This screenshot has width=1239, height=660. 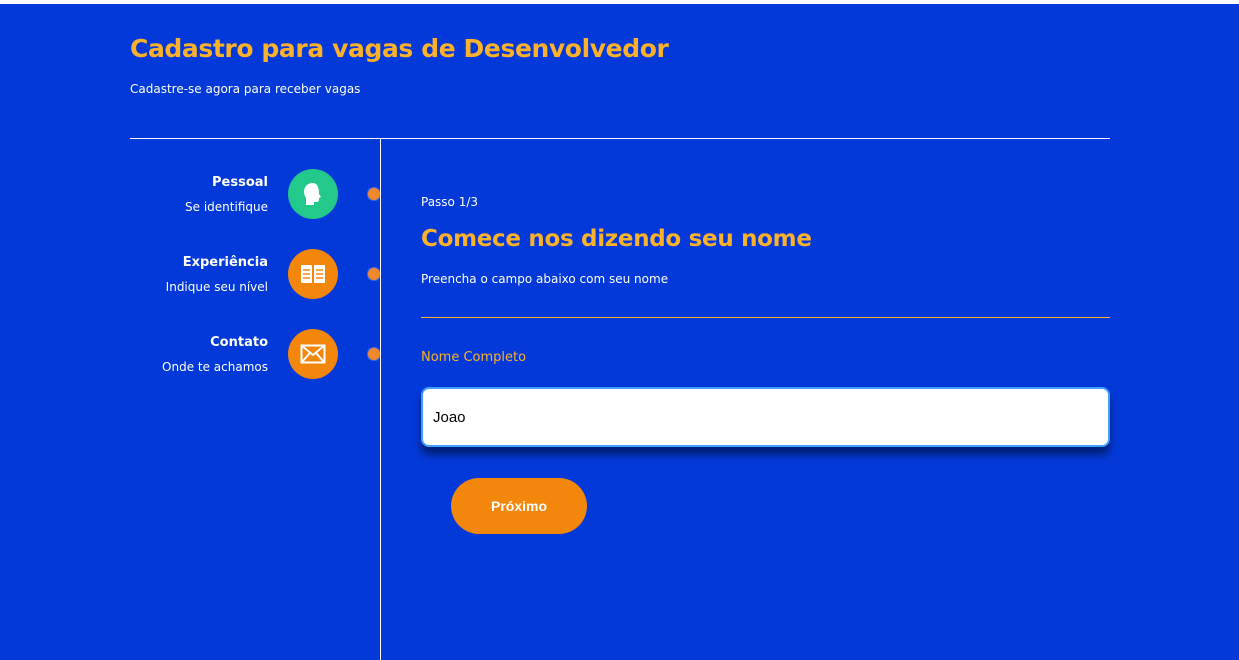 I want to click on step-counter: Passo 1/3, so click(x=450, y=202).